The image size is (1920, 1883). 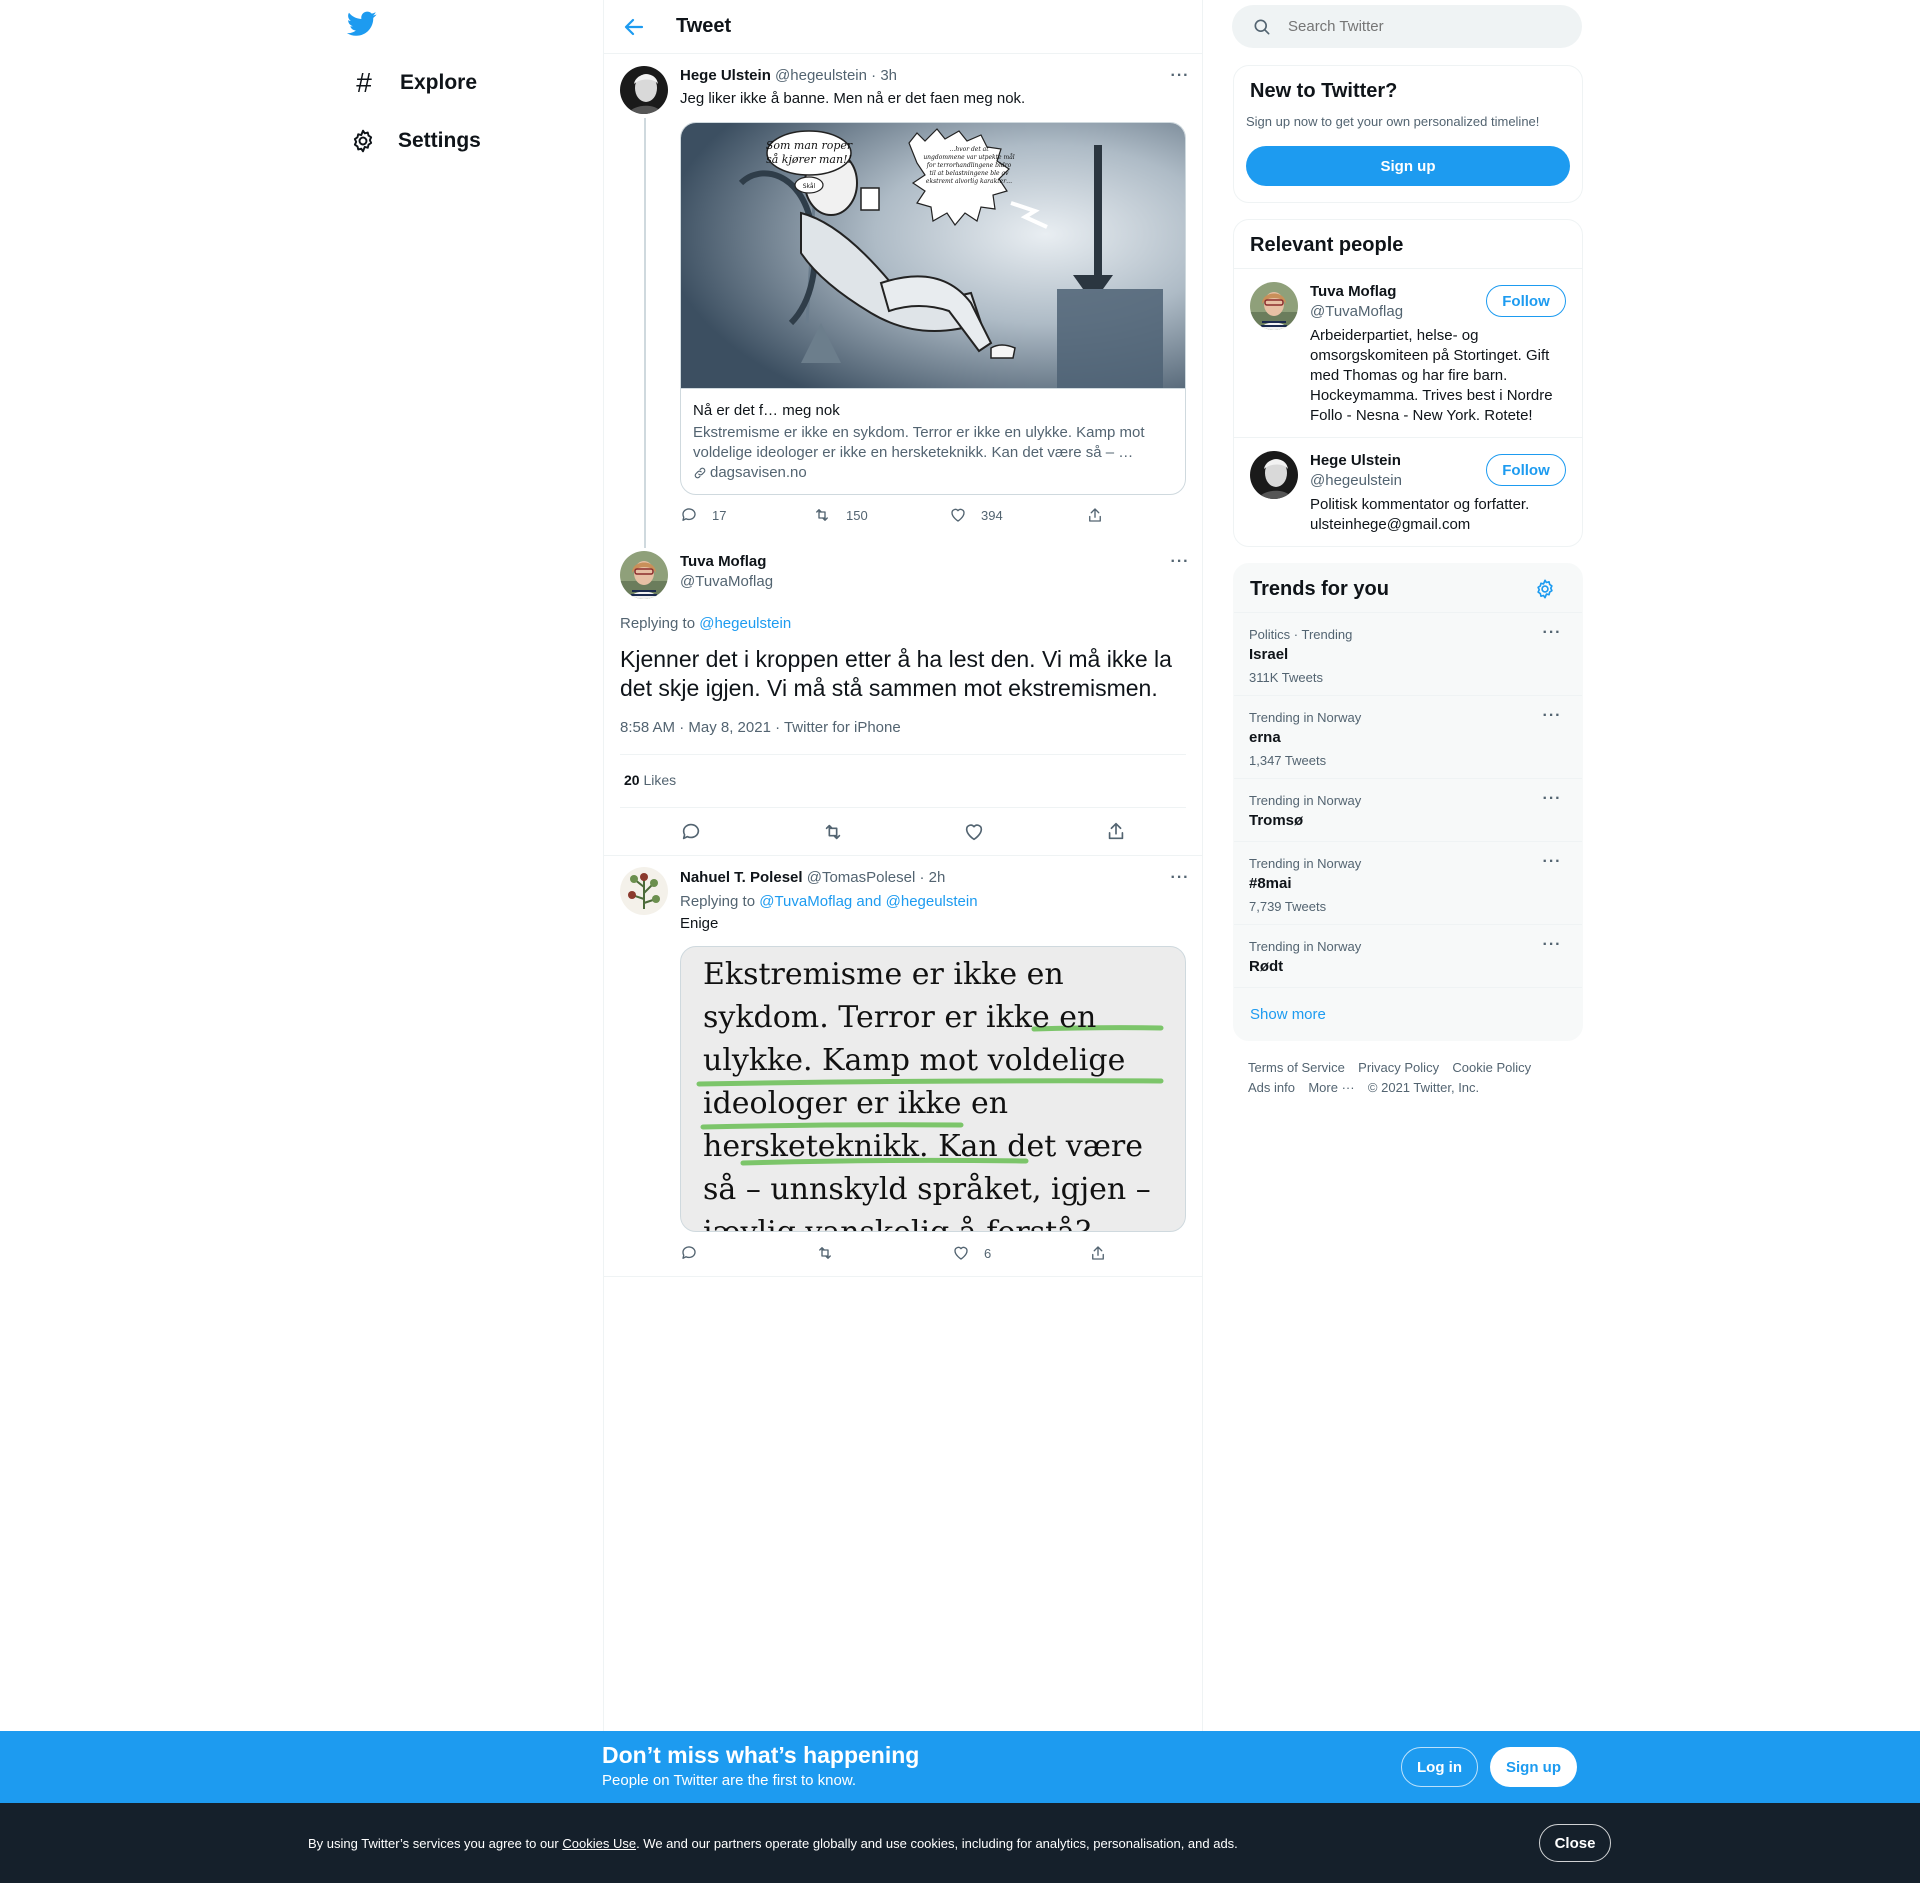 What do you see at coordinates (439, 140) in the screenshot?
I see `nav-settings-label: Settings` at bounding box center [439, 140].